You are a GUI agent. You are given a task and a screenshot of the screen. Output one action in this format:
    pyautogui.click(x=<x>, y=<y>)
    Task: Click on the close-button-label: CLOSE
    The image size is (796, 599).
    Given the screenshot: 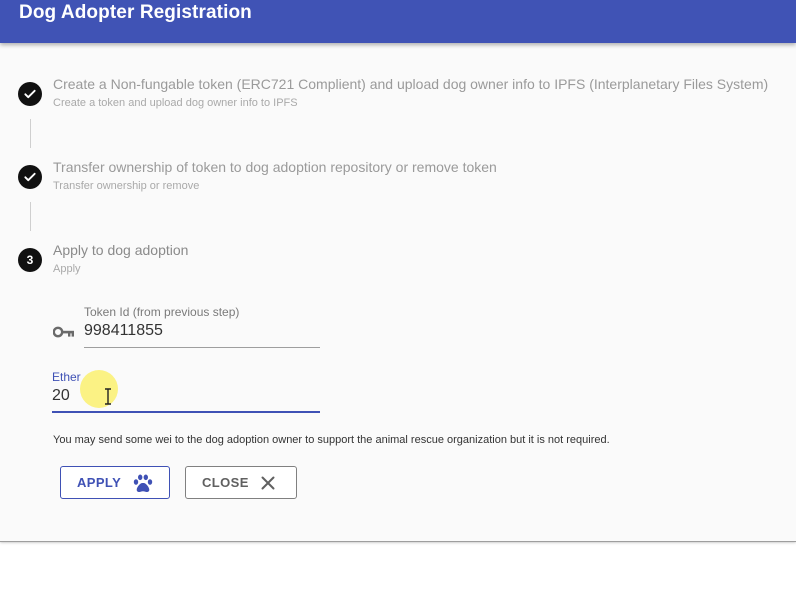 What is the action you would take?
    pyautogui.click(x=225, y=482)
    